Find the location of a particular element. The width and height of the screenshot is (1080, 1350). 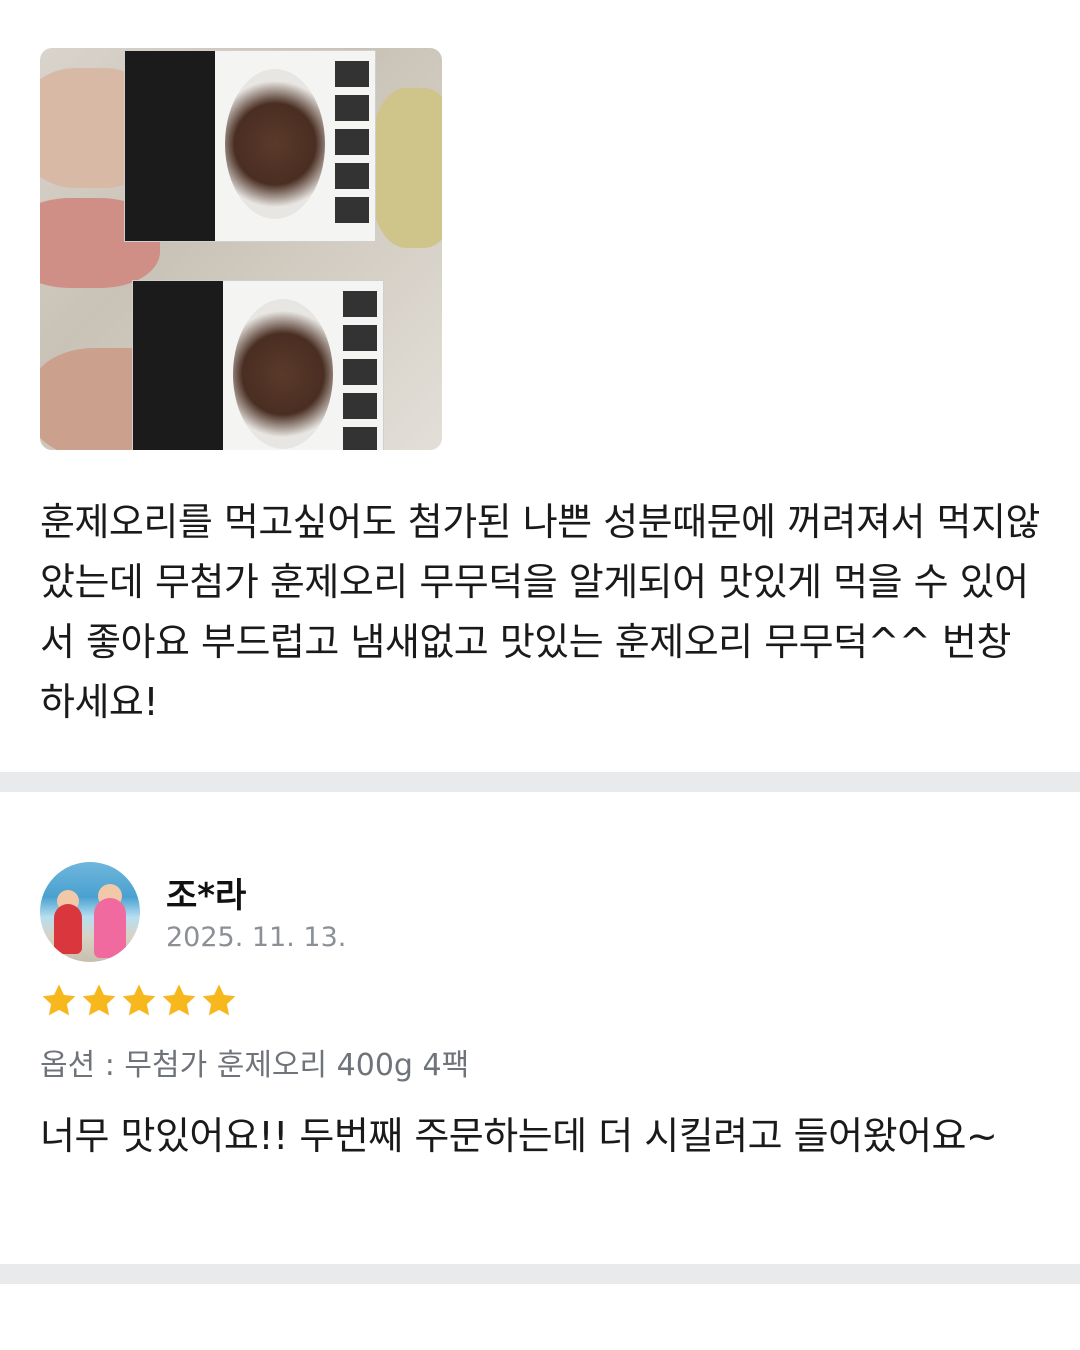

review-date: 2025. 11. 13. is located at coordinates (256, 937).